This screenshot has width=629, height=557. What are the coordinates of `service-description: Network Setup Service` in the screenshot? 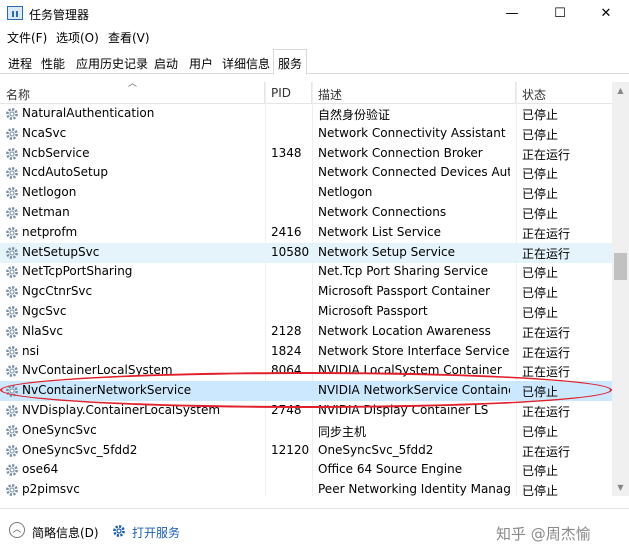 It's located at (387, 251).